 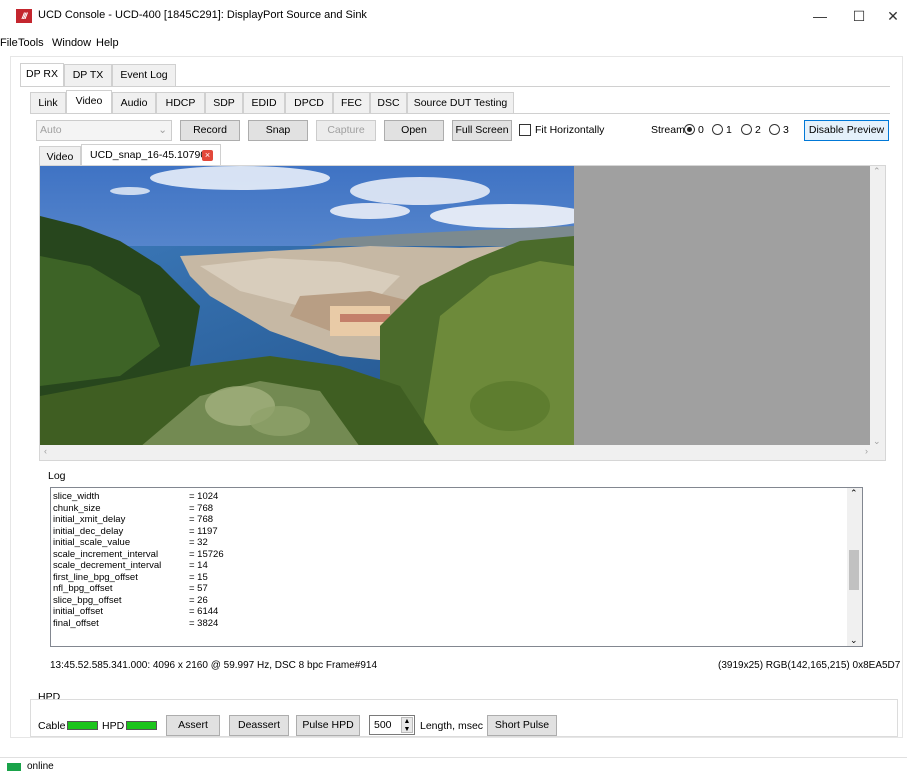 I want to click on menu-window: Window, so click(x=71, y=43).